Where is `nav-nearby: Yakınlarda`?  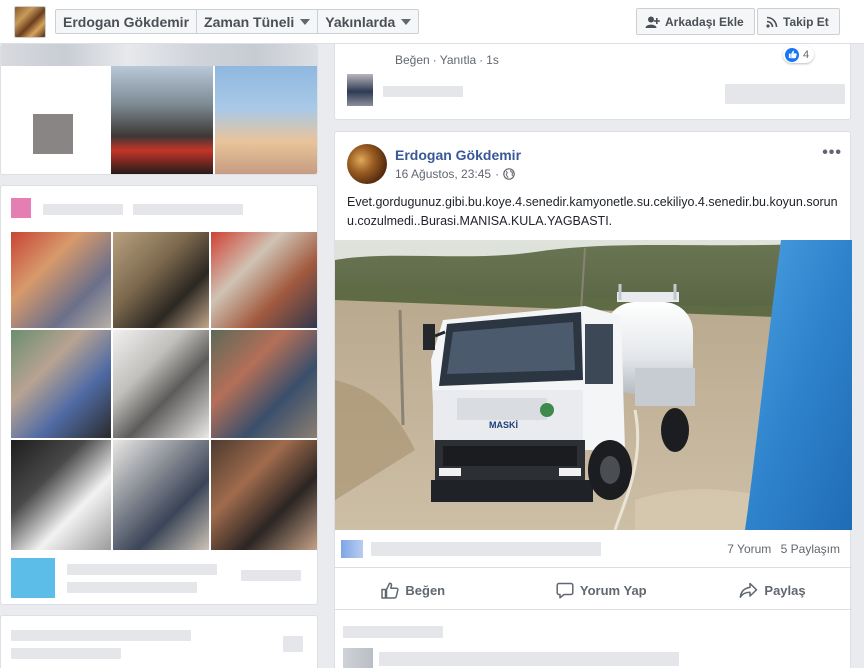 nav-nearby: Yakınlarda is located at coordinates (368, 21).